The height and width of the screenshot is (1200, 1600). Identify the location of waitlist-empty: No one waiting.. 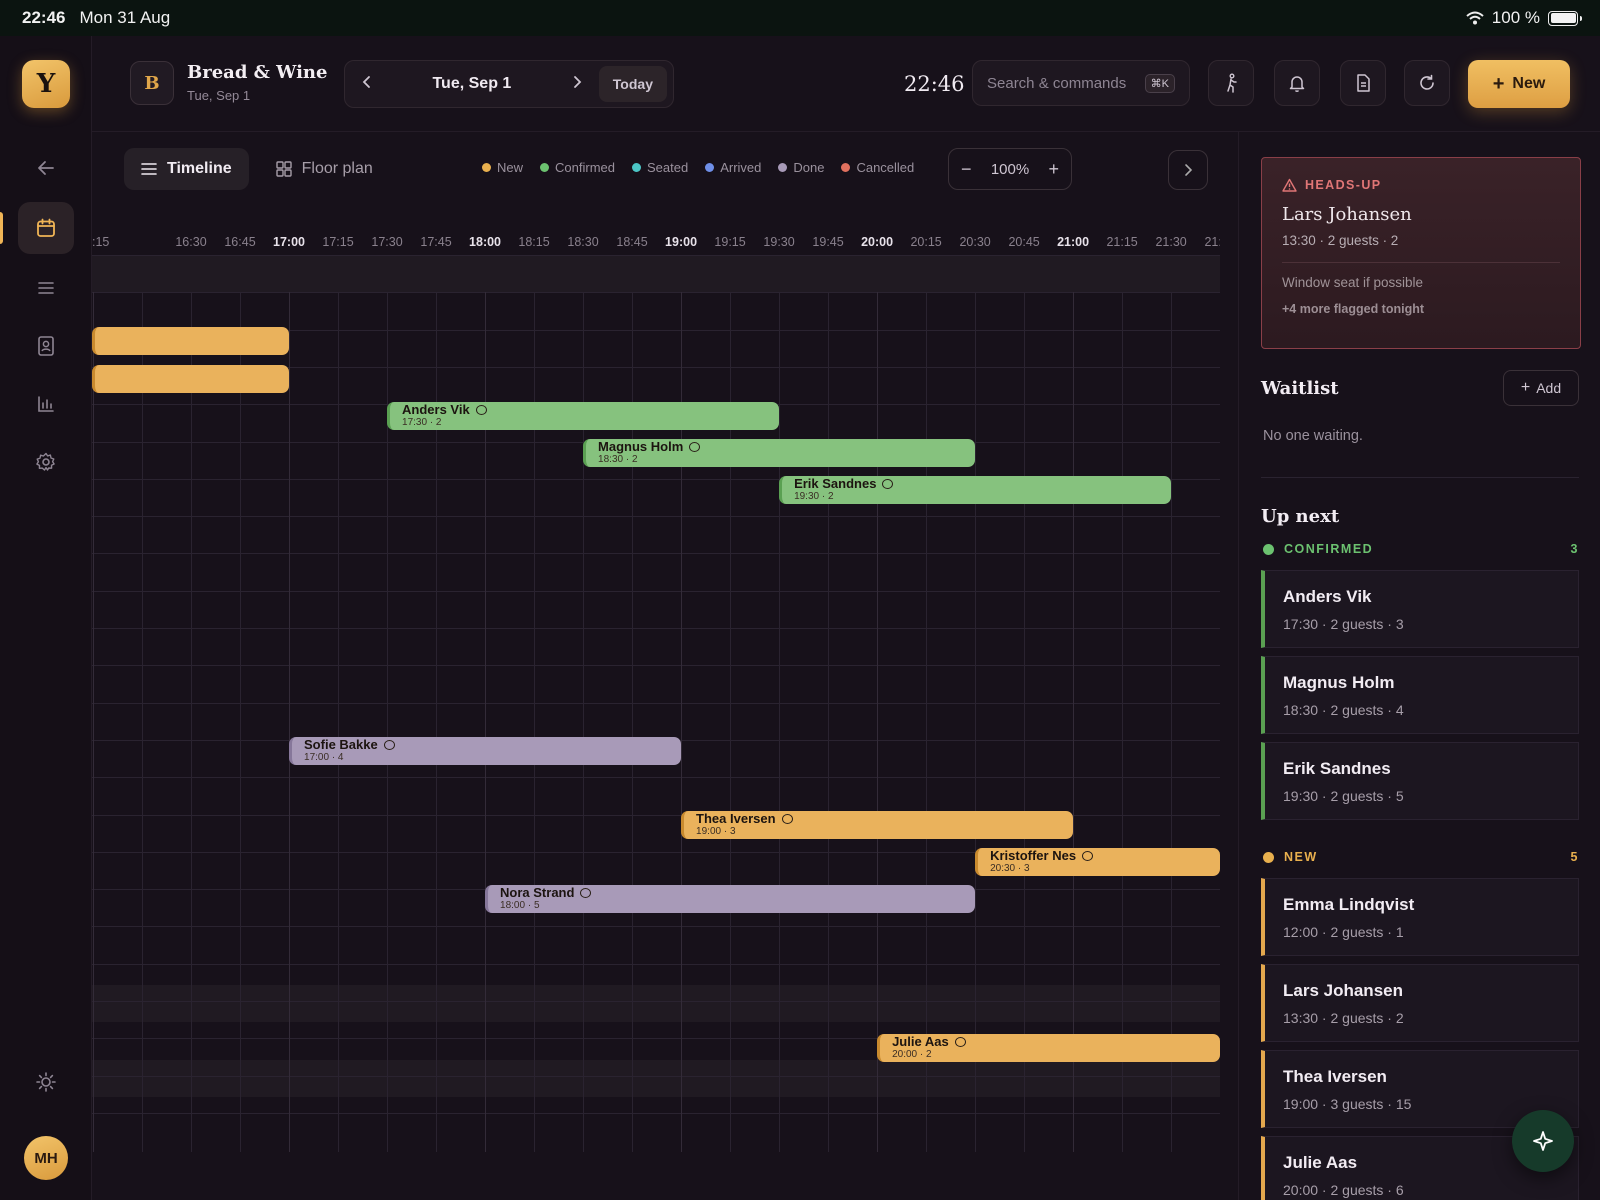
(1313, 436).